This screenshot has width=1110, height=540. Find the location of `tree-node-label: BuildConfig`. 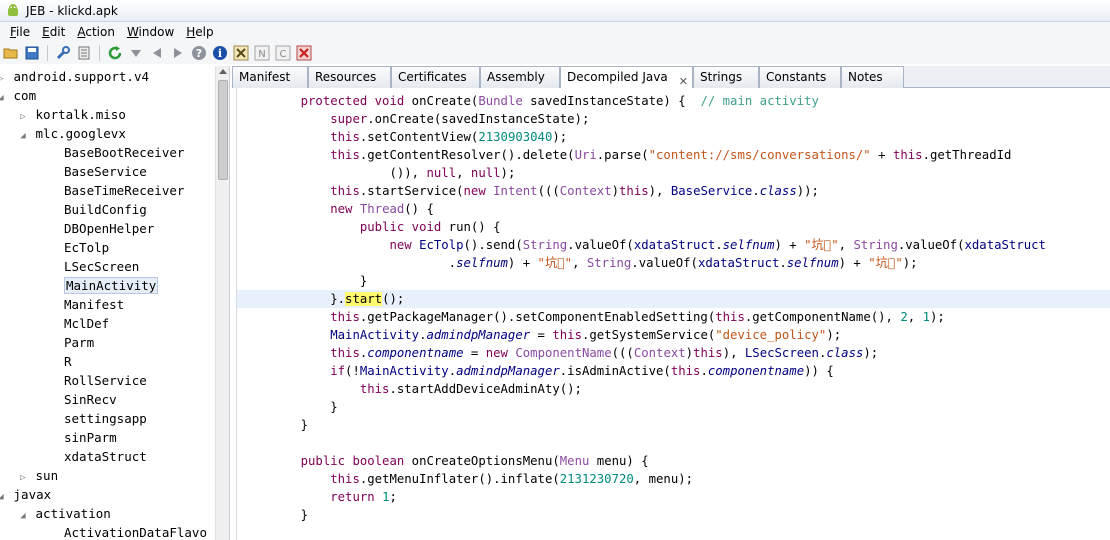

tree-node-label: BuildConfig is located at coordinates (105, 209).